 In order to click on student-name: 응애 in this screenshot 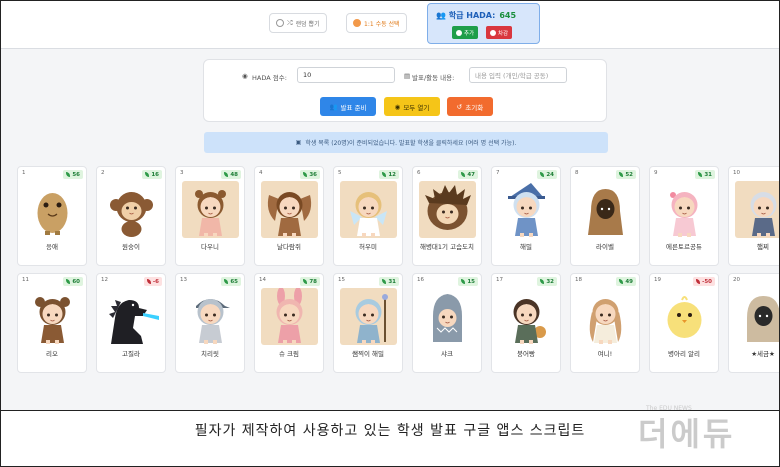, I will do `click(52, 247)`.